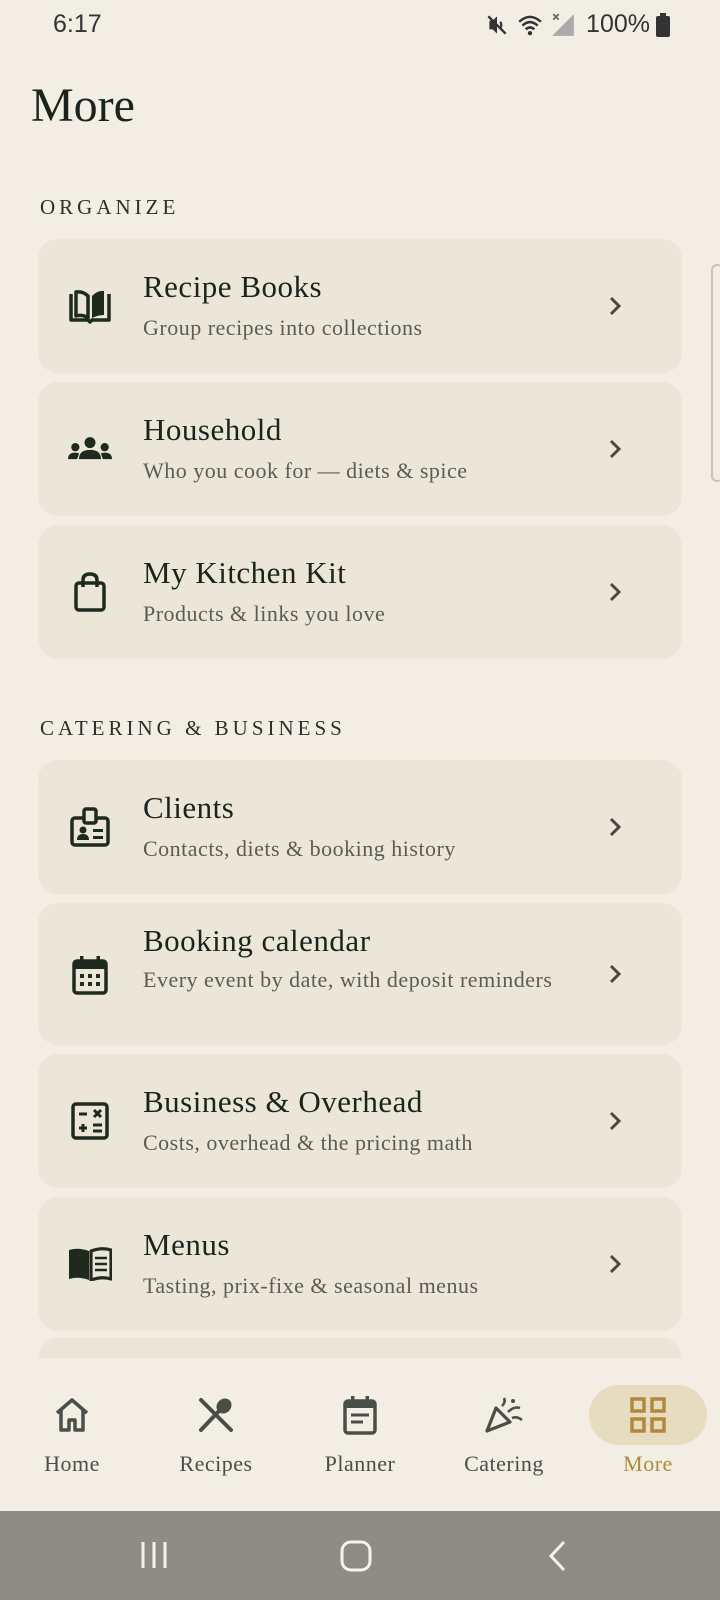  What do you see at coordinates (563, 24) in the screenshot?
I see `signal-icon` at bounding box center [563, 24].